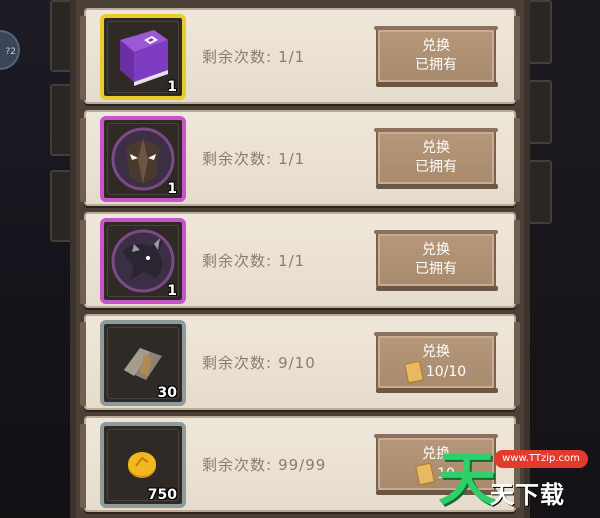 The image size is (600, 518). Describe the element at coordinates (259, 363) in the screenshot. I see `remaining-count: 剩余次数: 9/10` at that location.